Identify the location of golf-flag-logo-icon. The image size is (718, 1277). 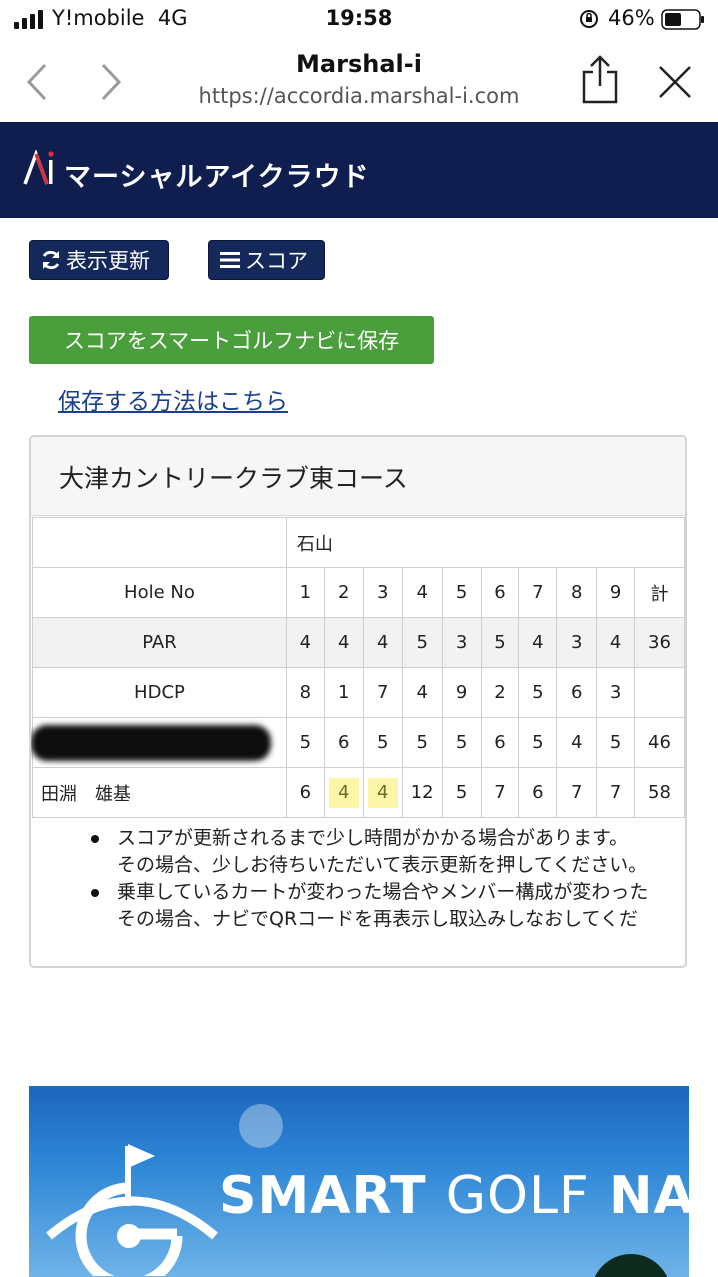
(132, 1210).